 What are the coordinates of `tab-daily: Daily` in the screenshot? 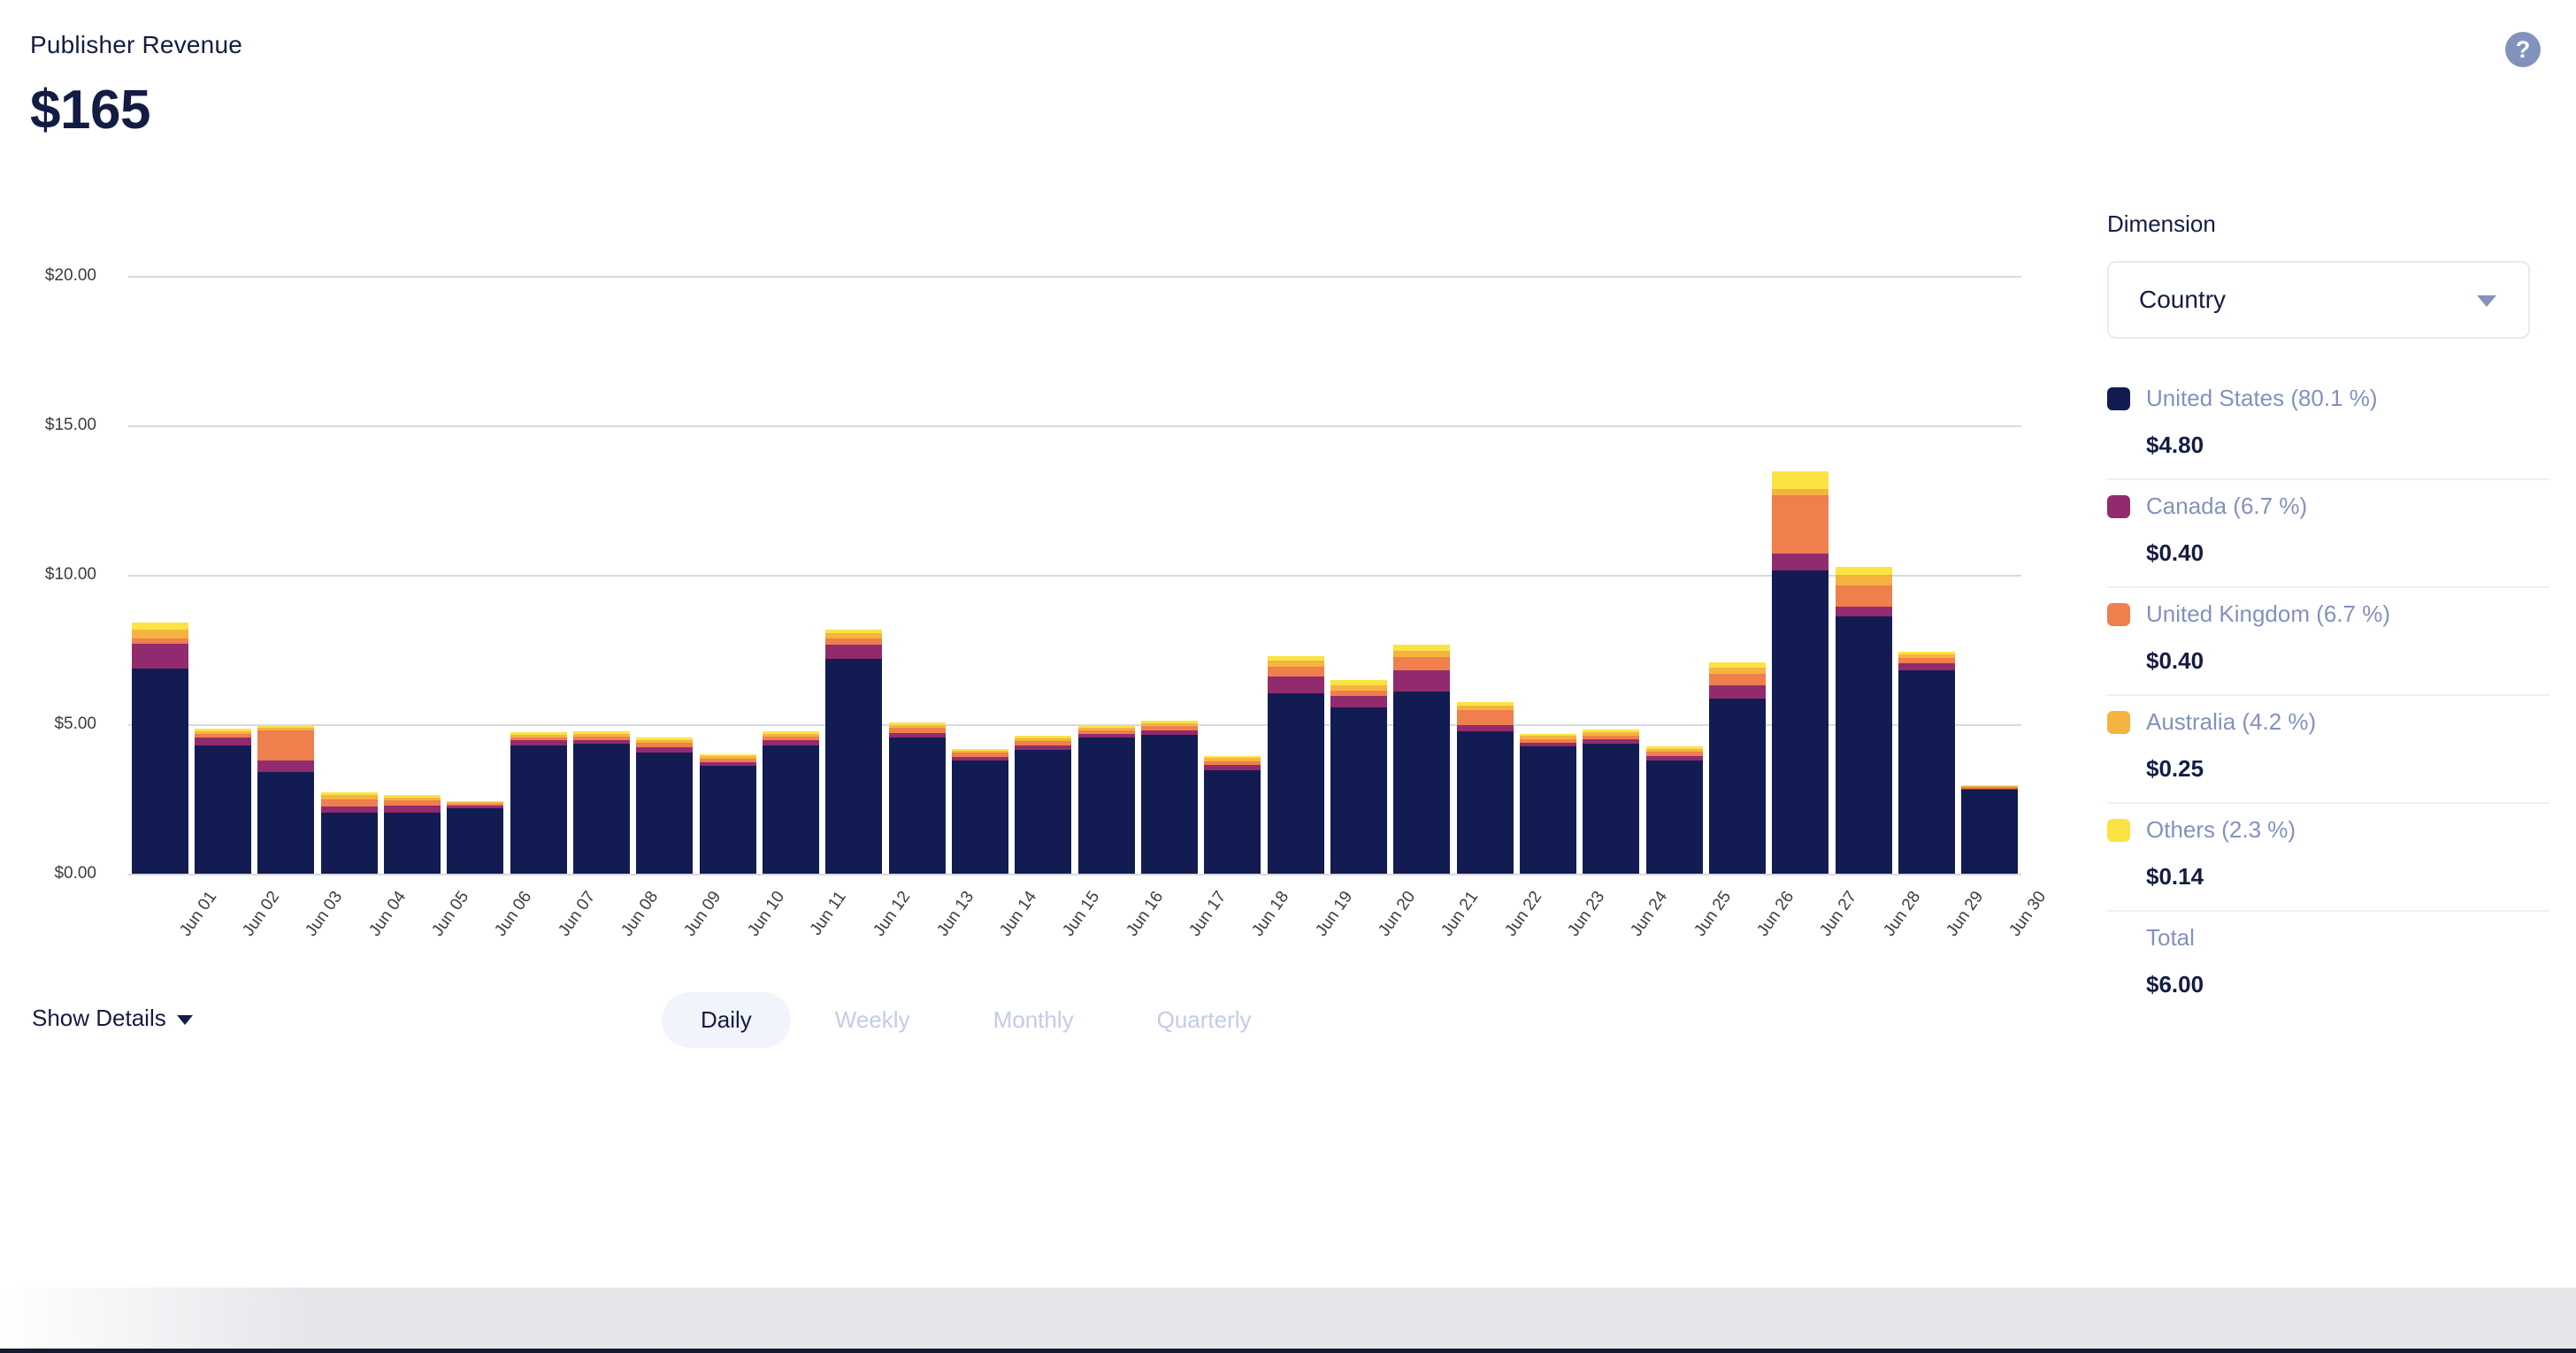 It's located at (726, 1020).